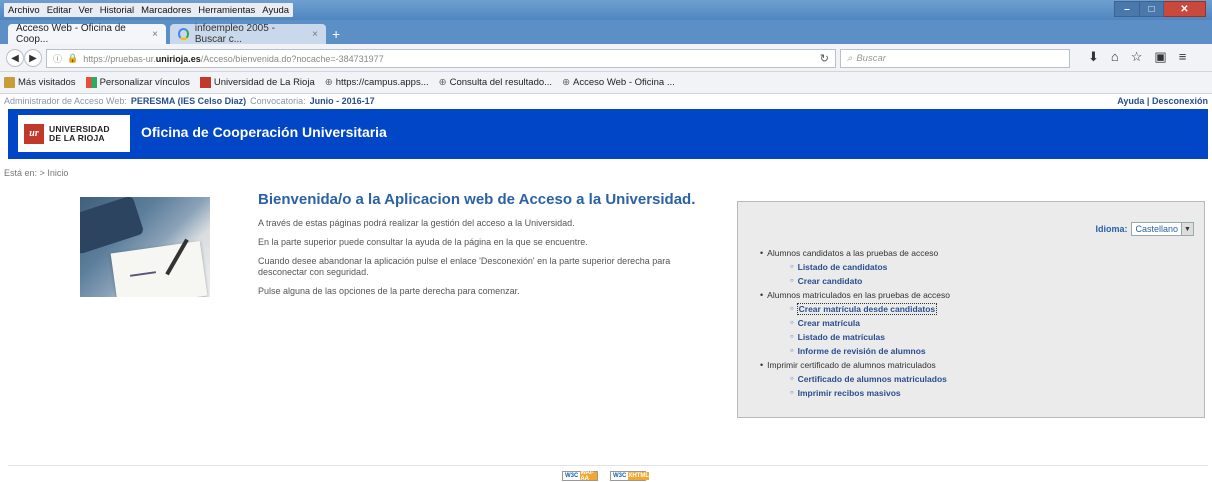 The width and height of the screenshot is (1212, 482). I want to click on idioma-label: Idioma:, so click(1111, 229).